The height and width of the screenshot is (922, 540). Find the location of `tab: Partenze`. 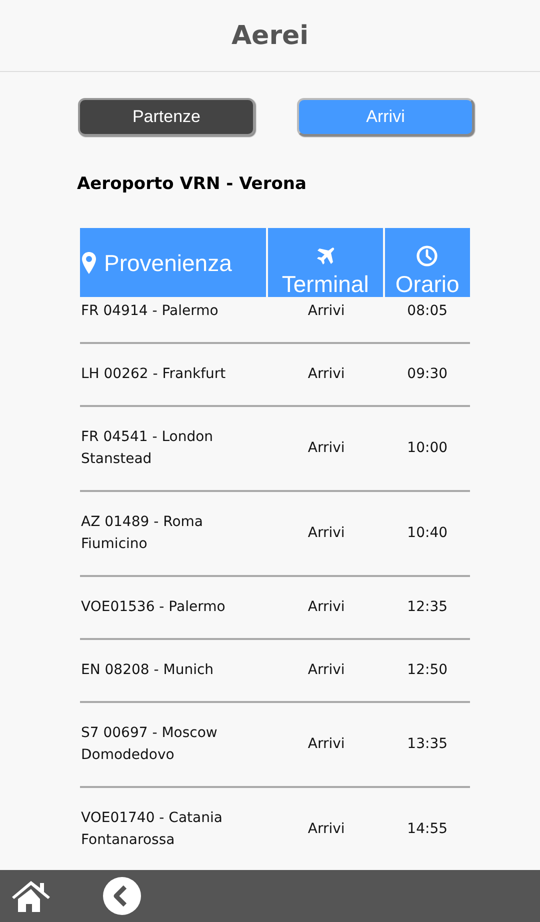

tab: Partenze is located at coordinates (166, 117).